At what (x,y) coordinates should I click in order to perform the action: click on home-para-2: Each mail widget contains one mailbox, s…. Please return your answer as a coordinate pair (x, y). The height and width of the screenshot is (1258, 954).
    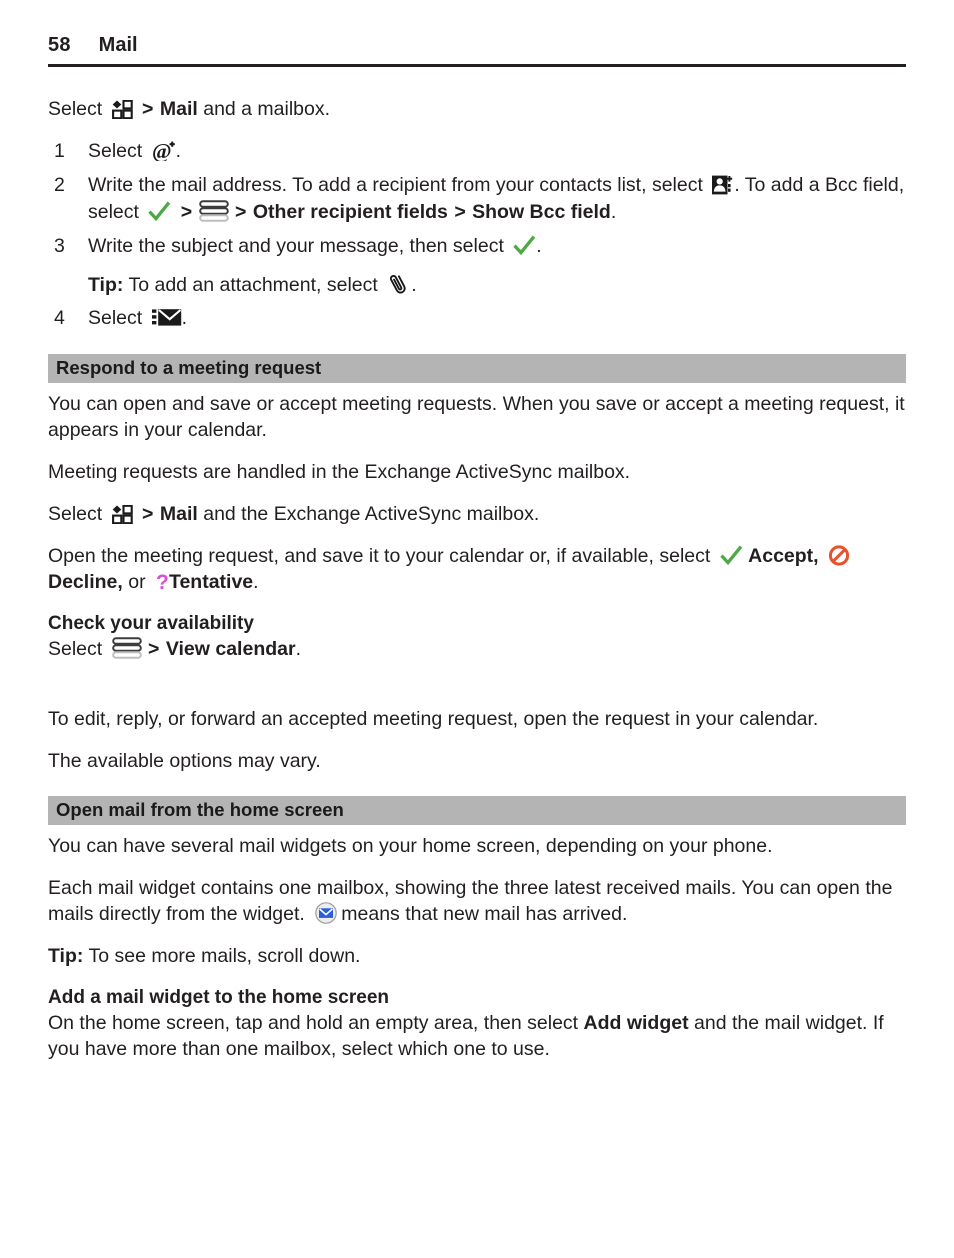
    Looking at the image, I should click on (477, 901).